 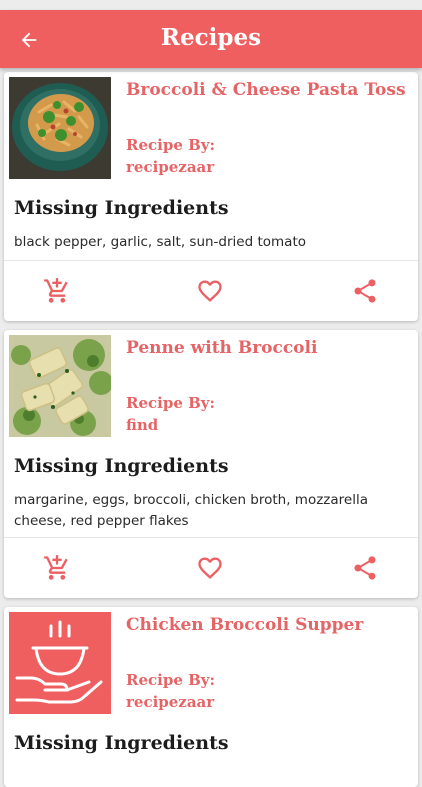 I want to click on app-bar: Recipes, so click(x=211, y=39).